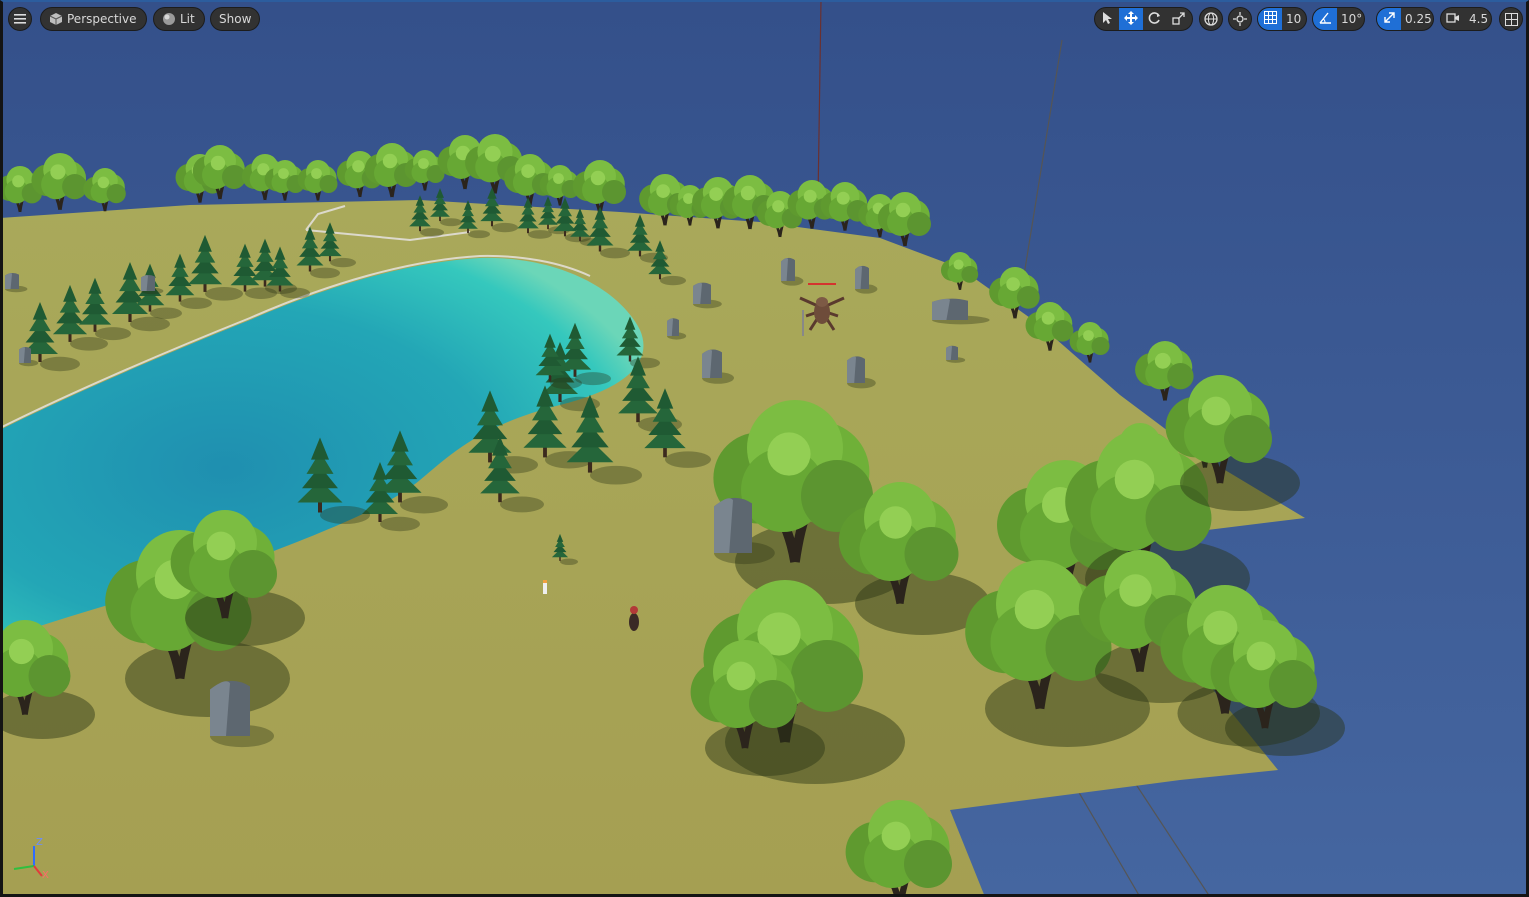 The height and width of the screenshot is (897, 1529). I want to click on grid-snap-control: 10, so click(1282, 19).